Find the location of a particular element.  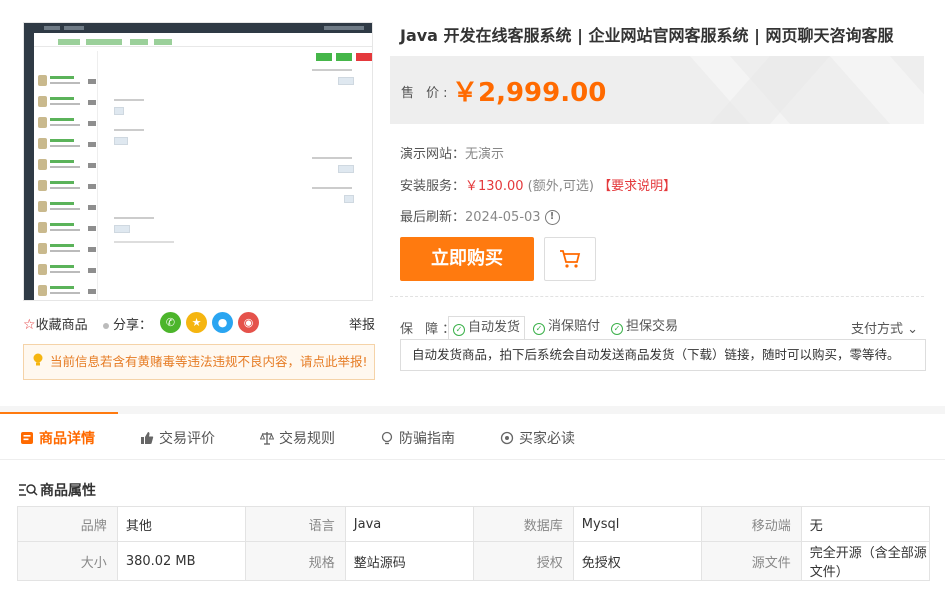

weibo-icon: ◉ is located at coordinates (248, 322).